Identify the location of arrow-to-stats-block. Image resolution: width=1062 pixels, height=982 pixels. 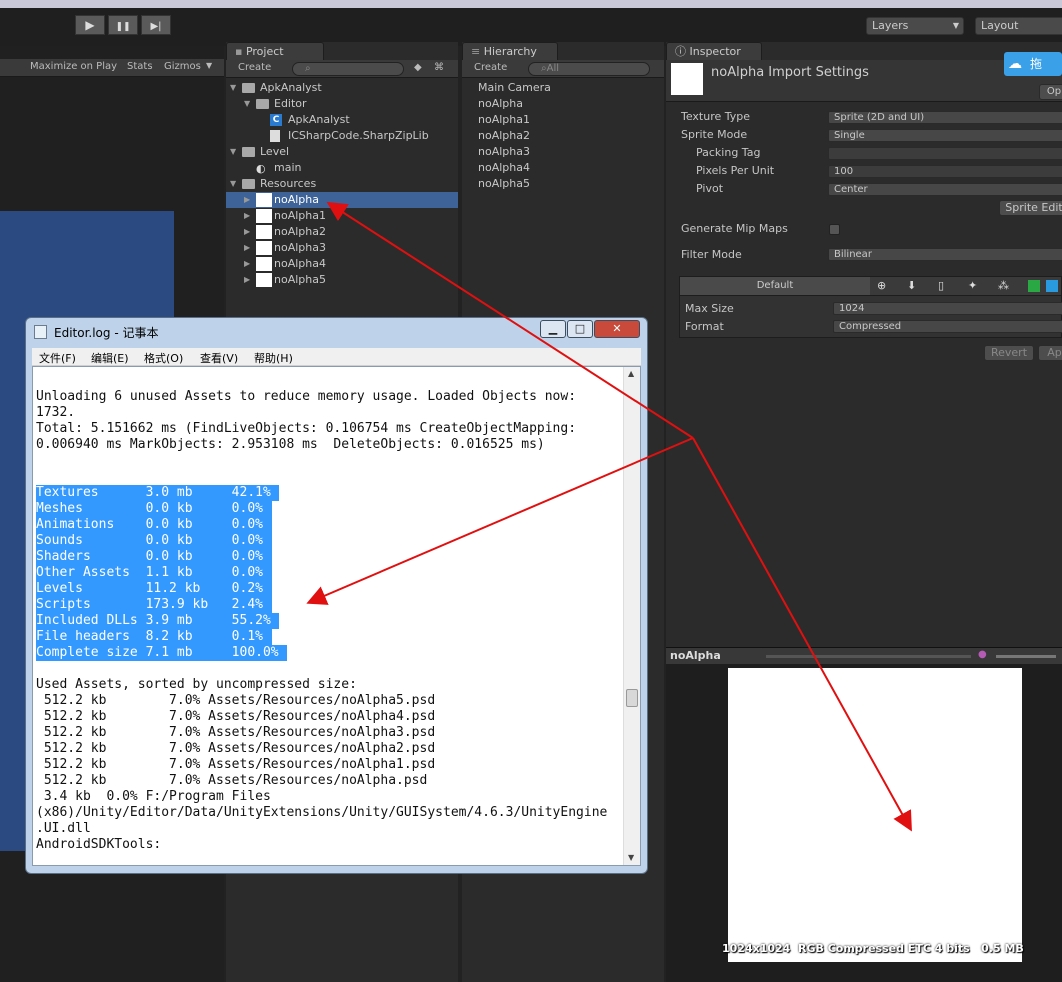
(500, 521).